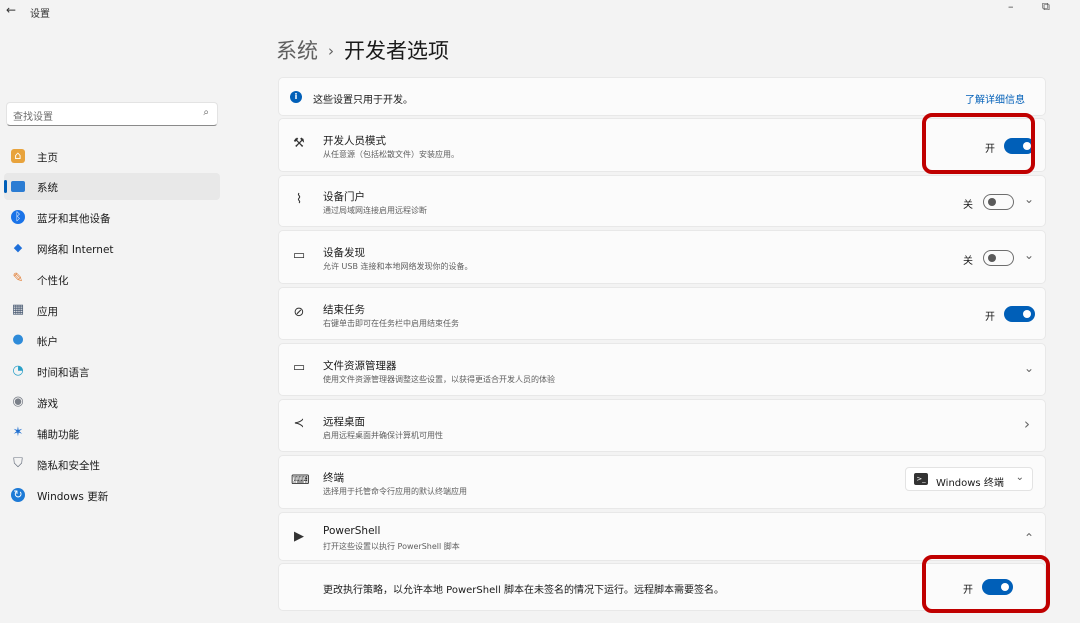 This screenshot has height=623, width=1080. I want to click on row-title: 设备发现, so click(344, 253).